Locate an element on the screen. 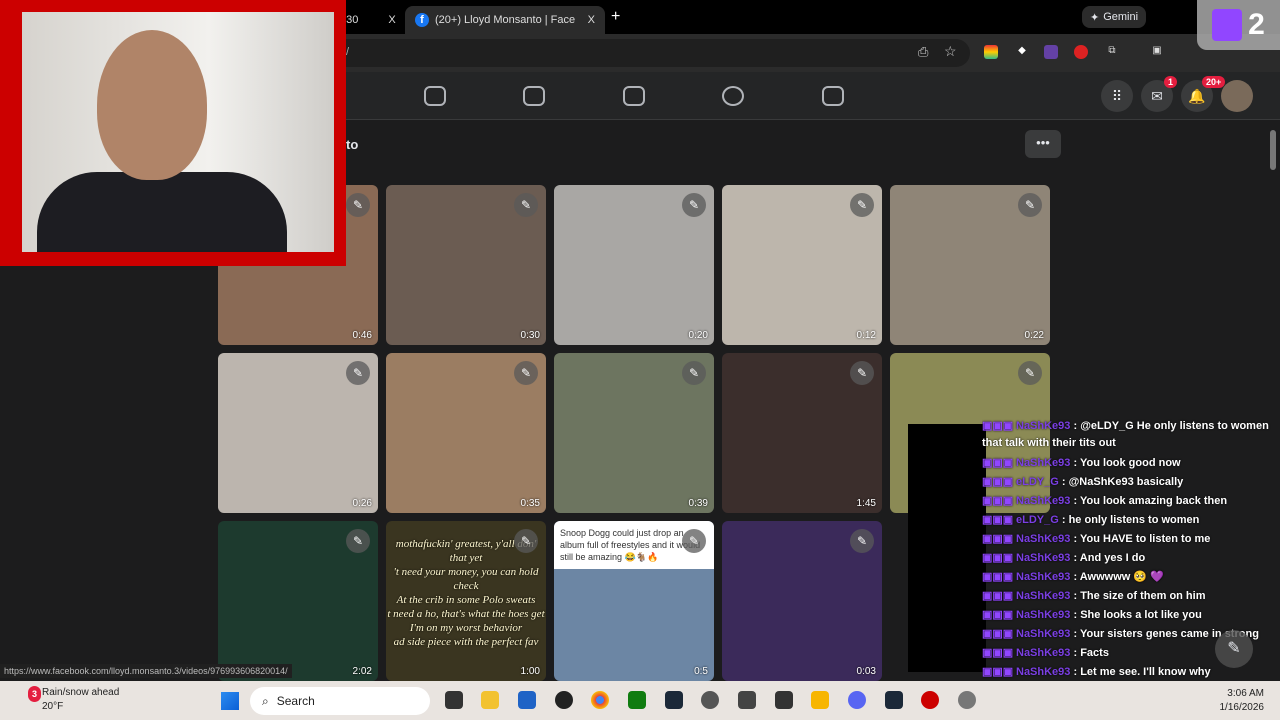 The width and height of the screenshot is (1280, 720). file-explorer-icon is located at coordinates (490, 700).